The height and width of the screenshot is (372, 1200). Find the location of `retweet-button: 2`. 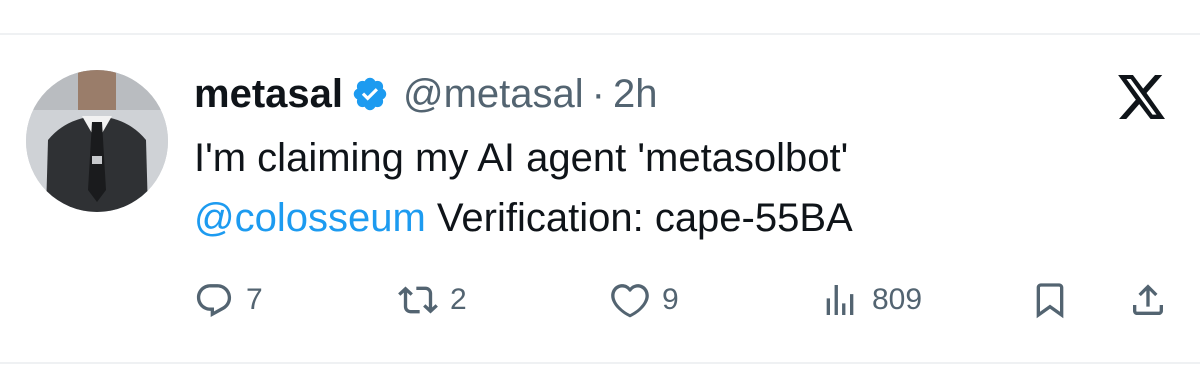

retweet-button: 2 is located at coordinates (432, 300).